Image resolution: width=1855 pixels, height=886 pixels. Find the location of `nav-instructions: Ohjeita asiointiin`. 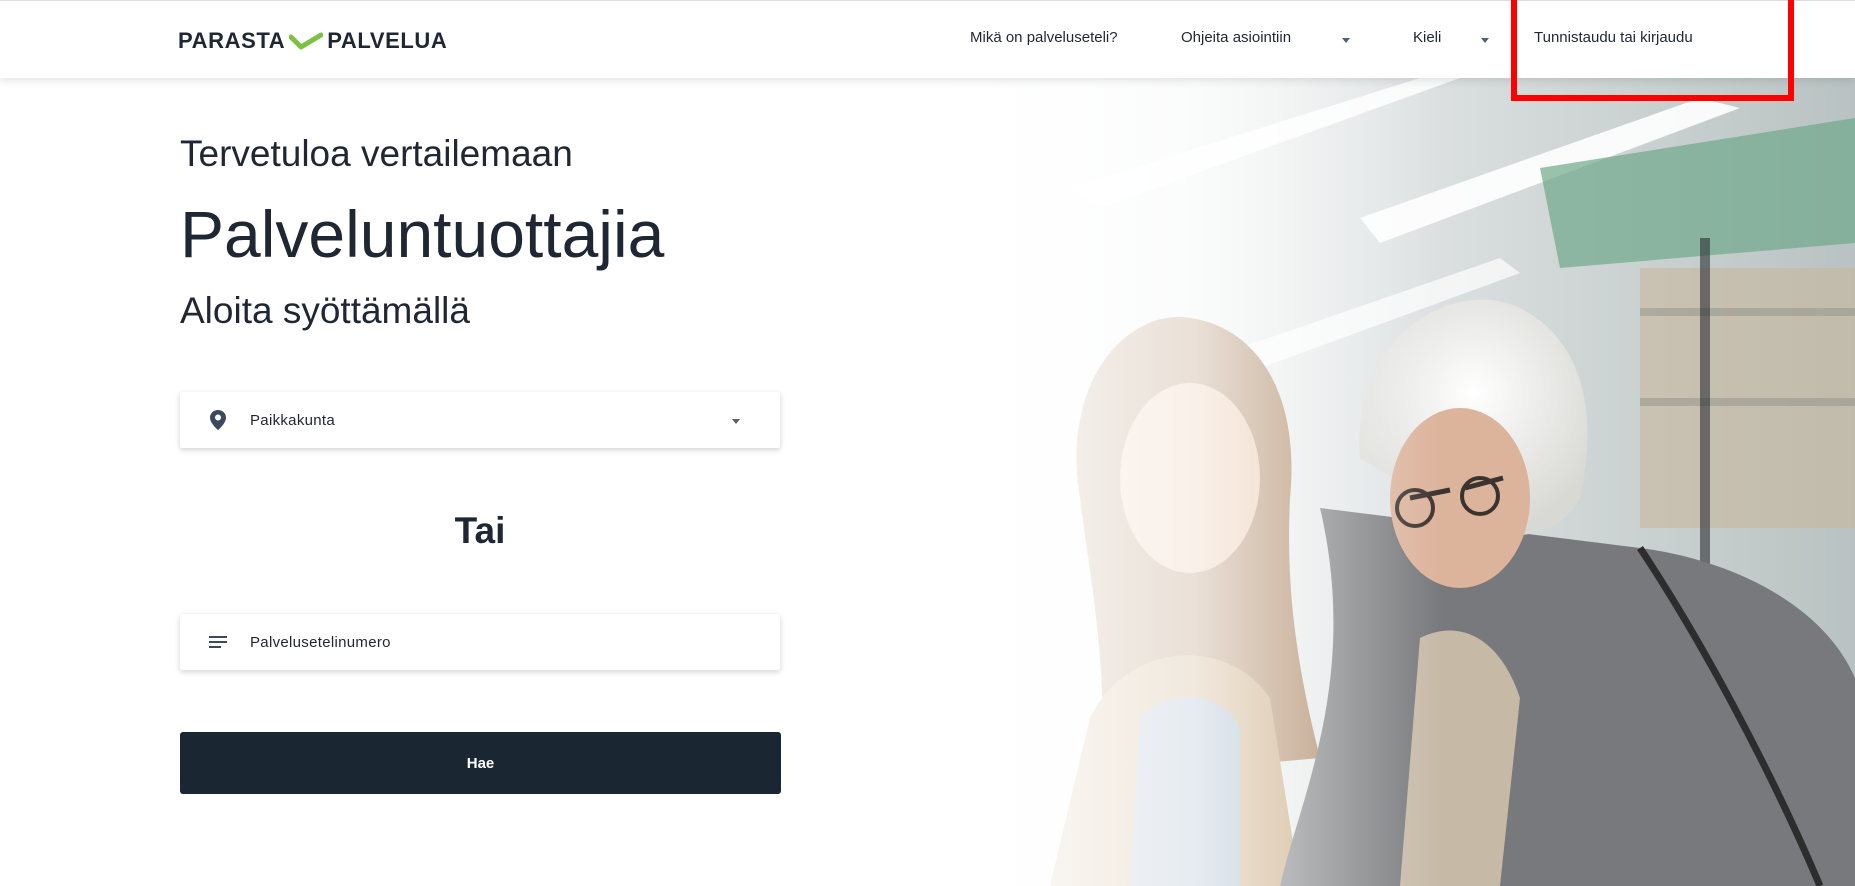

nav-instructions: Ohjeita asiointiin is located at coordinates (1236, 37).